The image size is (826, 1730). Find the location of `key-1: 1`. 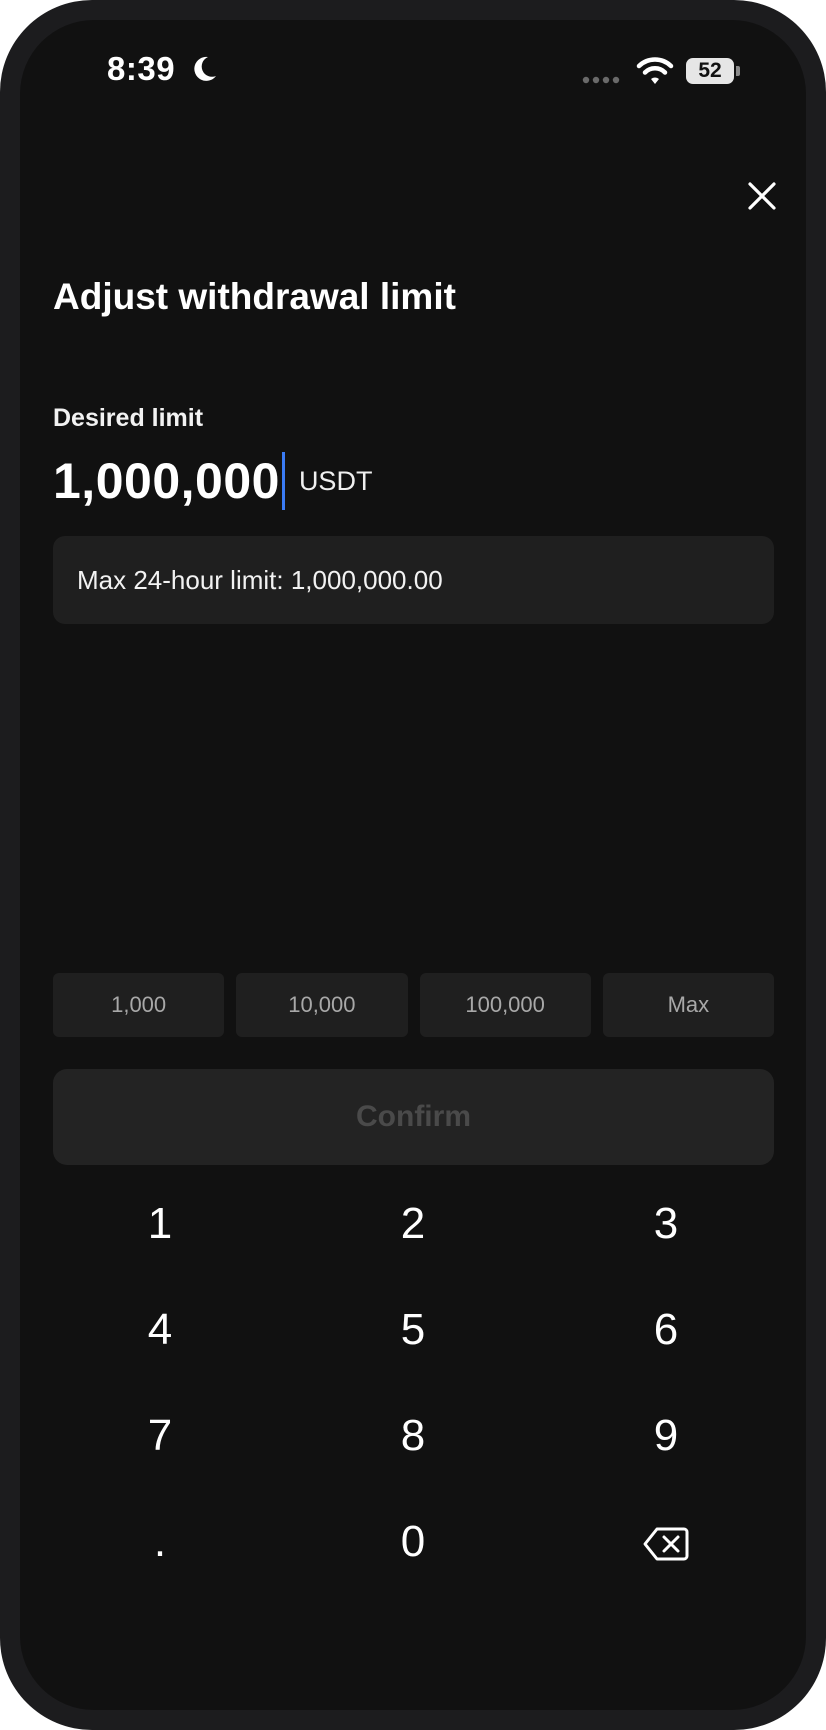

key-1: 1 is located at coordinates (160, 1224).